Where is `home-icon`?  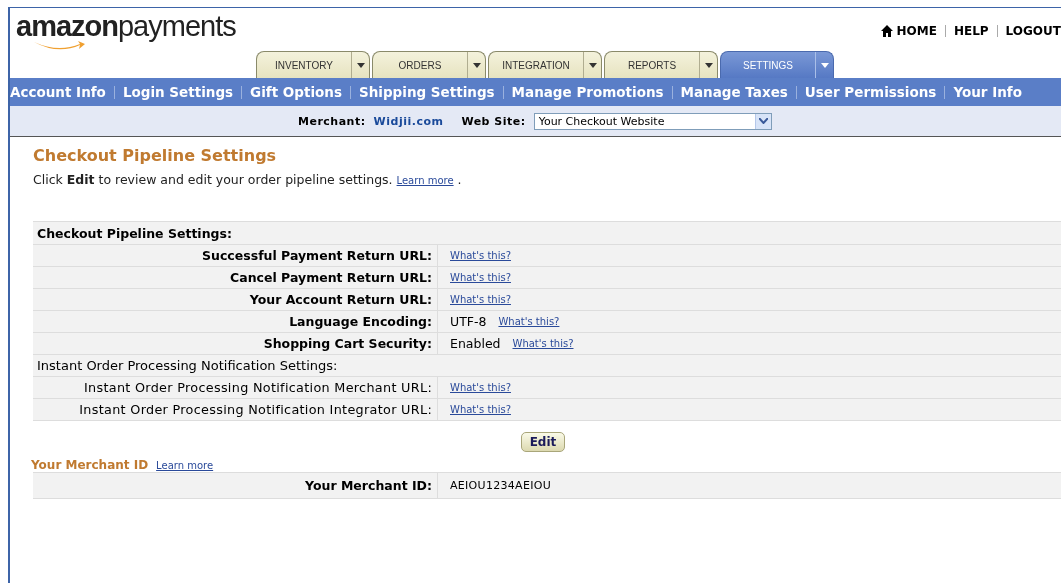
home-icon is located at coordinates (886, 31).